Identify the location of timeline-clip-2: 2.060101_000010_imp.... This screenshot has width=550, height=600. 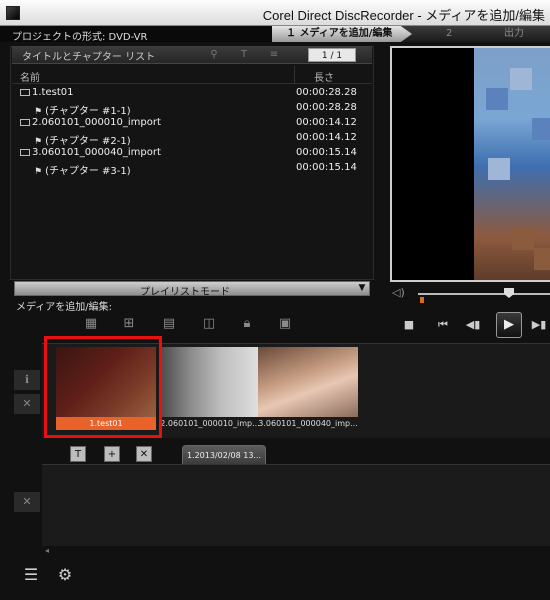
(210, 389).